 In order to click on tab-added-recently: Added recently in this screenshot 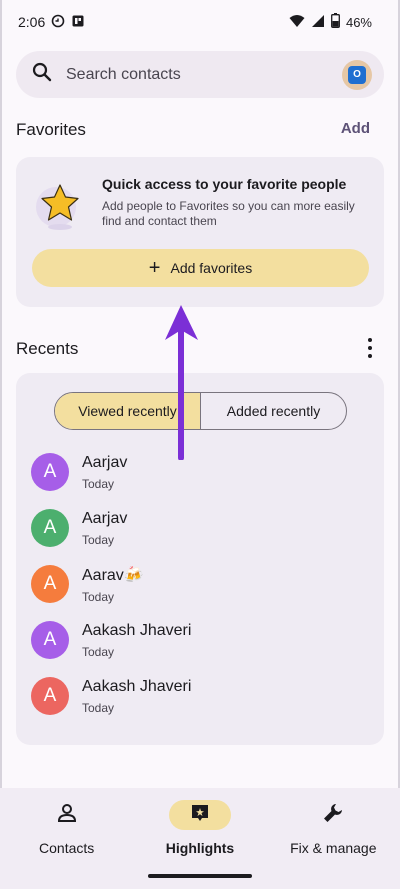, I will do `click(273, 411)`.